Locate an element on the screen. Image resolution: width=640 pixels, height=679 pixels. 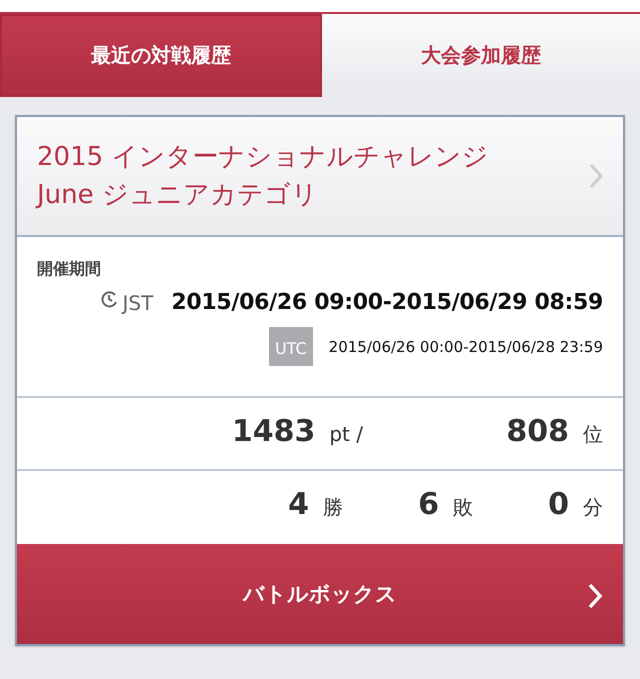
utc-badge: UTC is located at coordinates (290, 346).